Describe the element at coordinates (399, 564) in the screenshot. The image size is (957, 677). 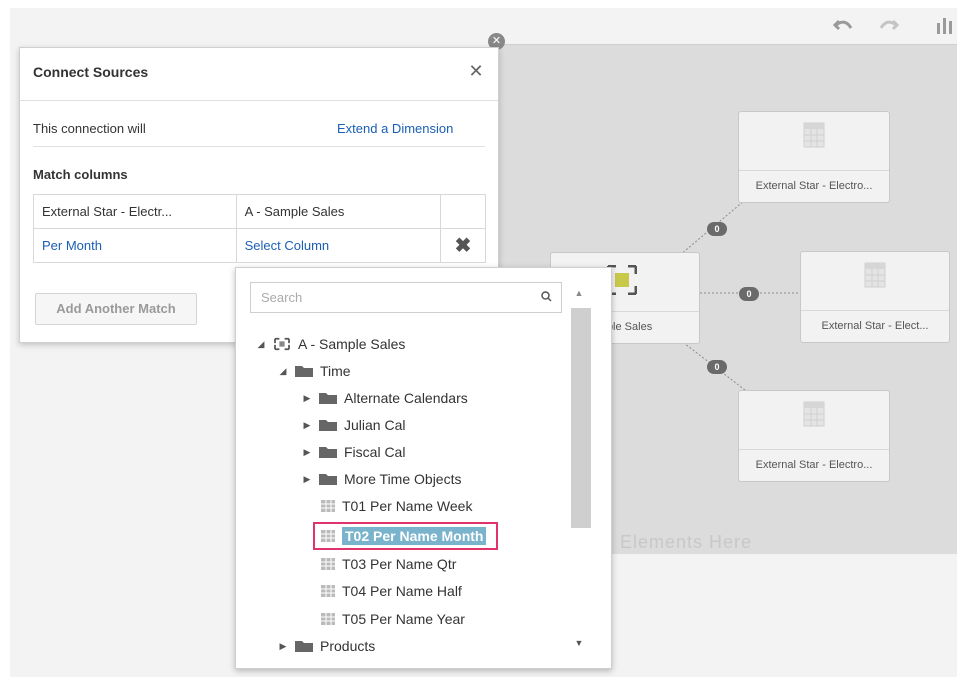
I see `tree-node-label: T03 Per Name Qtr` at that location.